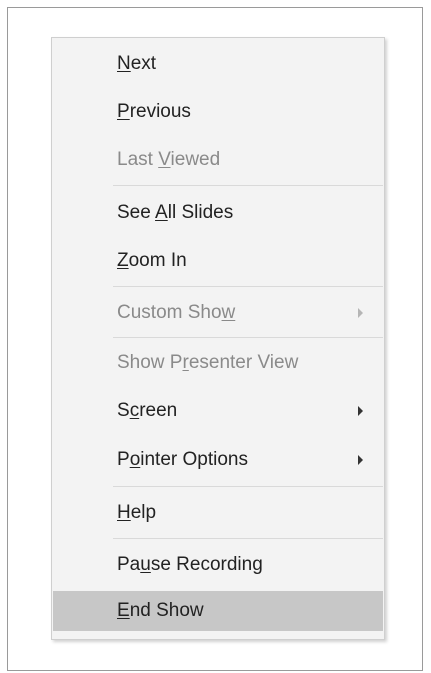  Describe the element at coordinates (147, 410) in the screenshot. I see `menu-item-label: Screen` at that location.